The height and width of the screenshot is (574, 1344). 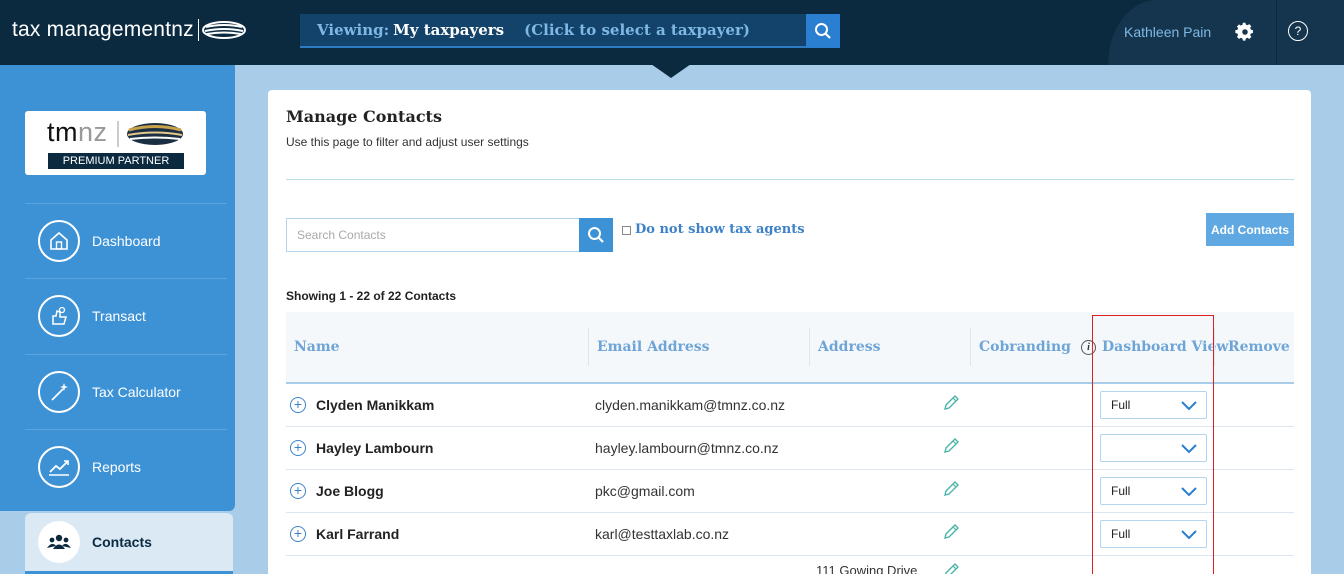 What do you see at coordinates (223, 30) in the screenshot?
I see `brand-swoosh-icon` at bounding box center [223, 30].